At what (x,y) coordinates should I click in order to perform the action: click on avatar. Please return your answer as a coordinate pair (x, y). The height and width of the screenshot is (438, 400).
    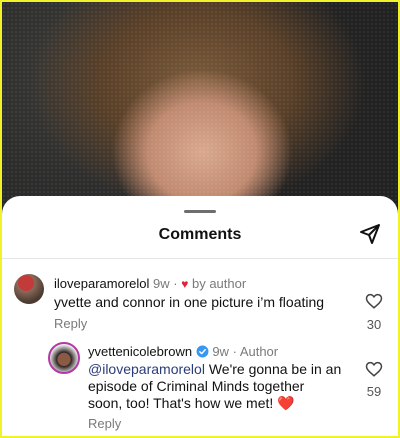
    Looking at the image, I should click on (29, 289).